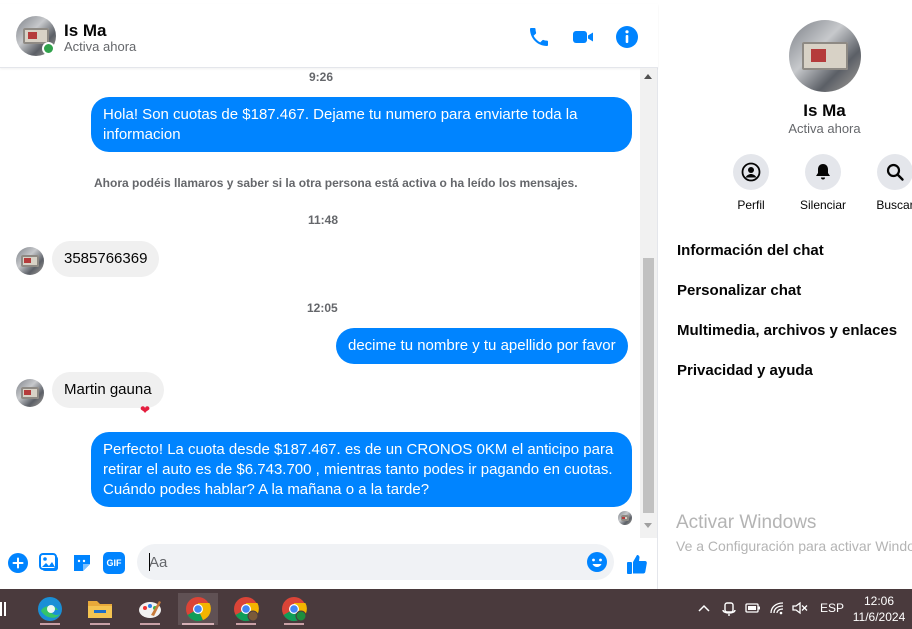 The image size is (912, 629). I want to click on menu-customize-chat: Personalizar chat, so click(739, 290).